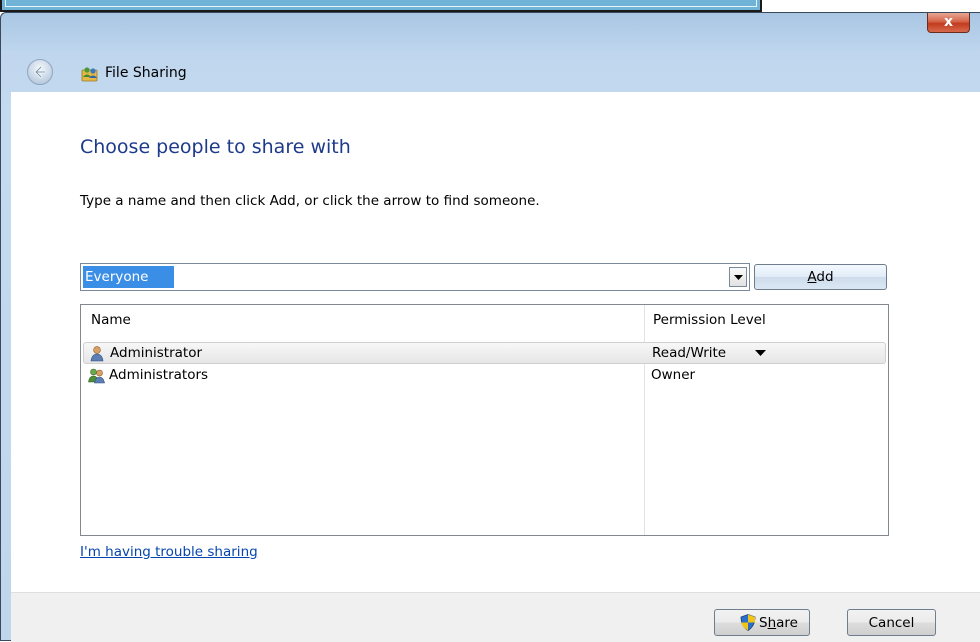  I want to click on permission-level: Read/Write, so click(689, 353).